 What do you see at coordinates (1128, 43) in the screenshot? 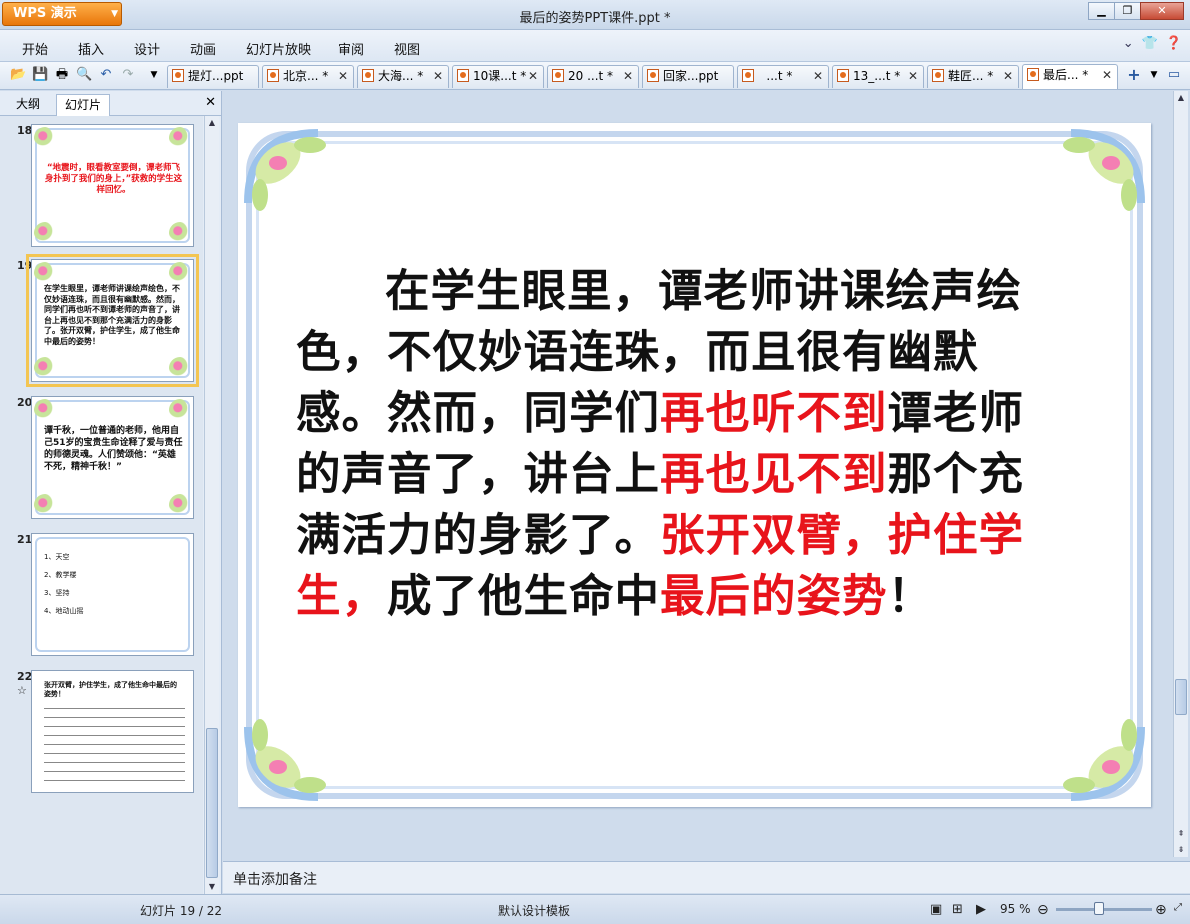
I see `collapse-ribbon-icon: ⌄` at bounding box center [1128, 43].